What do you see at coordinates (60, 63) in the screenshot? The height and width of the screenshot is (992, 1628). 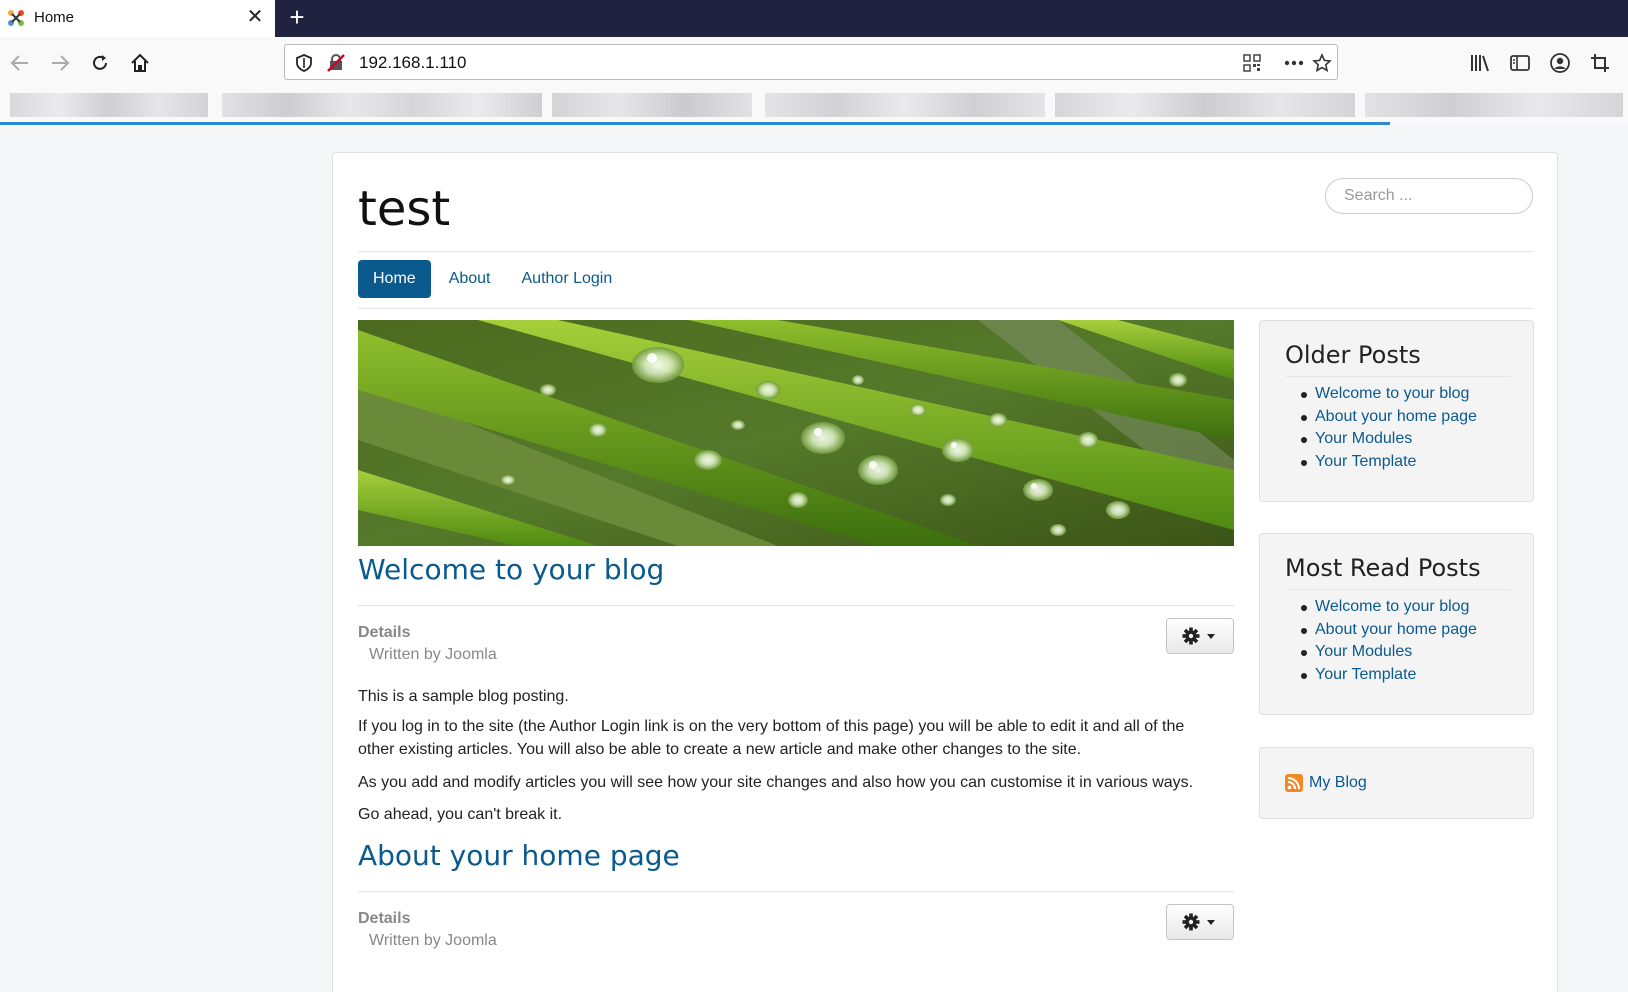 I see `forward-icon` at bounding box center [60, 63].